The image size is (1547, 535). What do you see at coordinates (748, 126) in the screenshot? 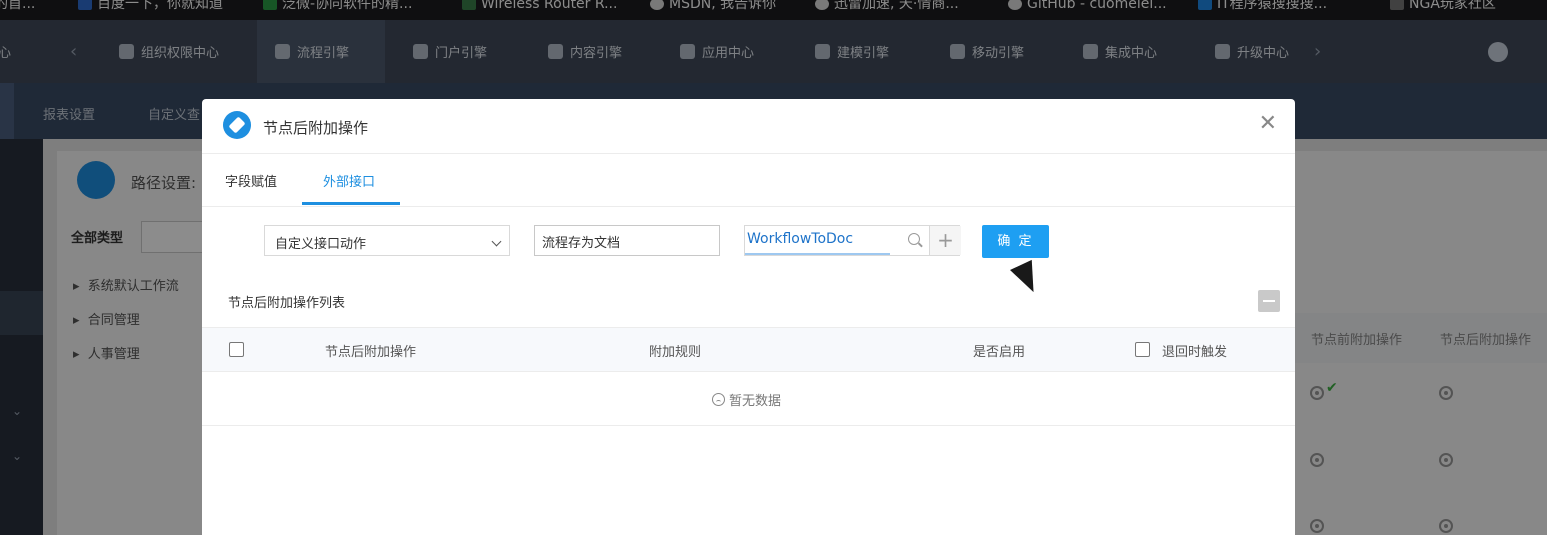
I see `dialog-header: 节点后附加操作 ✕` at bounding box center [748, 126].